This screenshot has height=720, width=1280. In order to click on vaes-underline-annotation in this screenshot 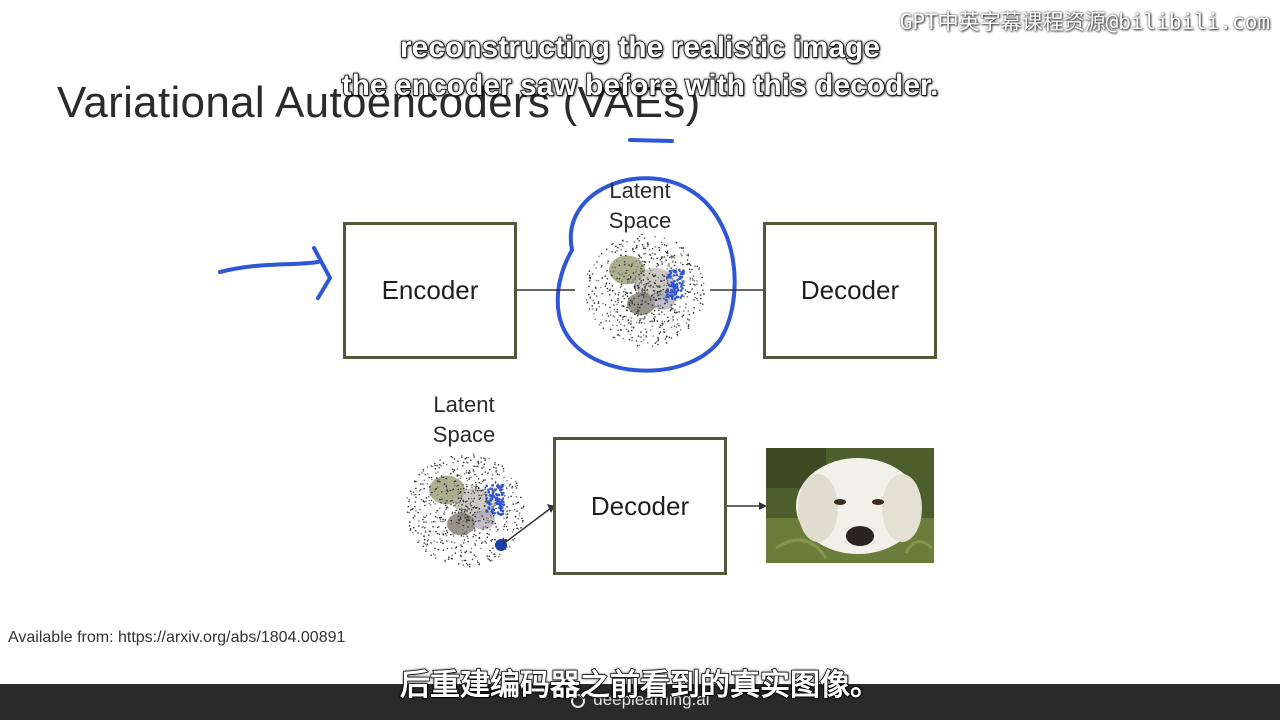, I will do `click(651, 140)`.